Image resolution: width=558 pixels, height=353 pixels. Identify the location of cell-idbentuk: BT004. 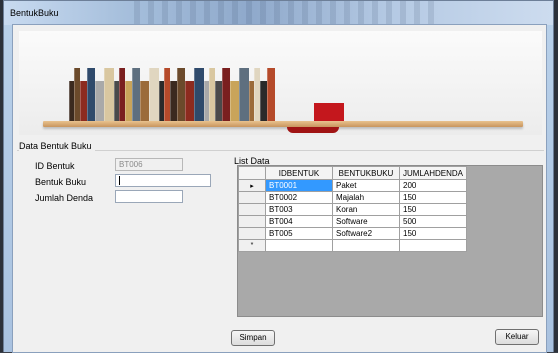
(299, 221).